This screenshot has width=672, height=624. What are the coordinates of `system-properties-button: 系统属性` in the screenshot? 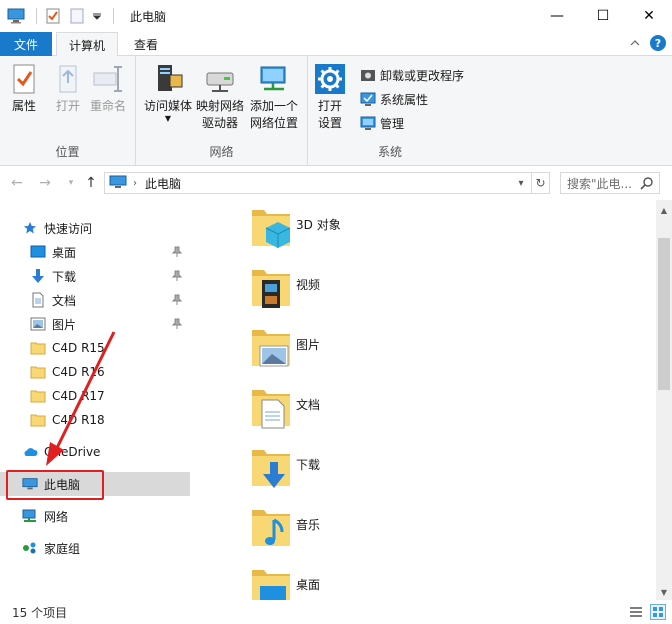 It's located at (394, 99).